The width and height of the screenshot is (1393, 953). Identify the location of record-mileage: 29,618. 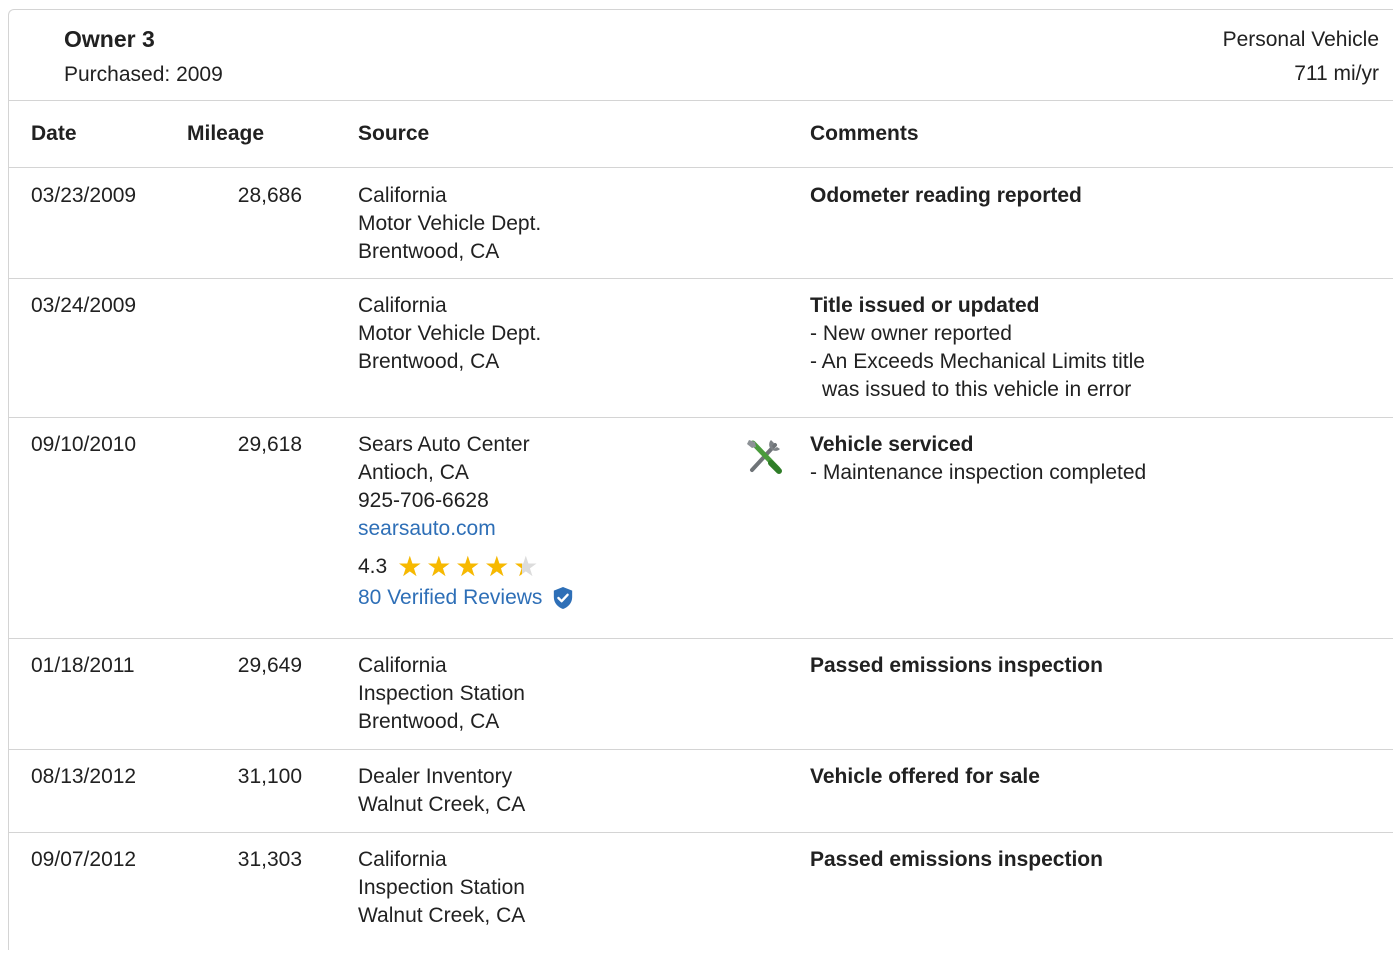
(269, 444).